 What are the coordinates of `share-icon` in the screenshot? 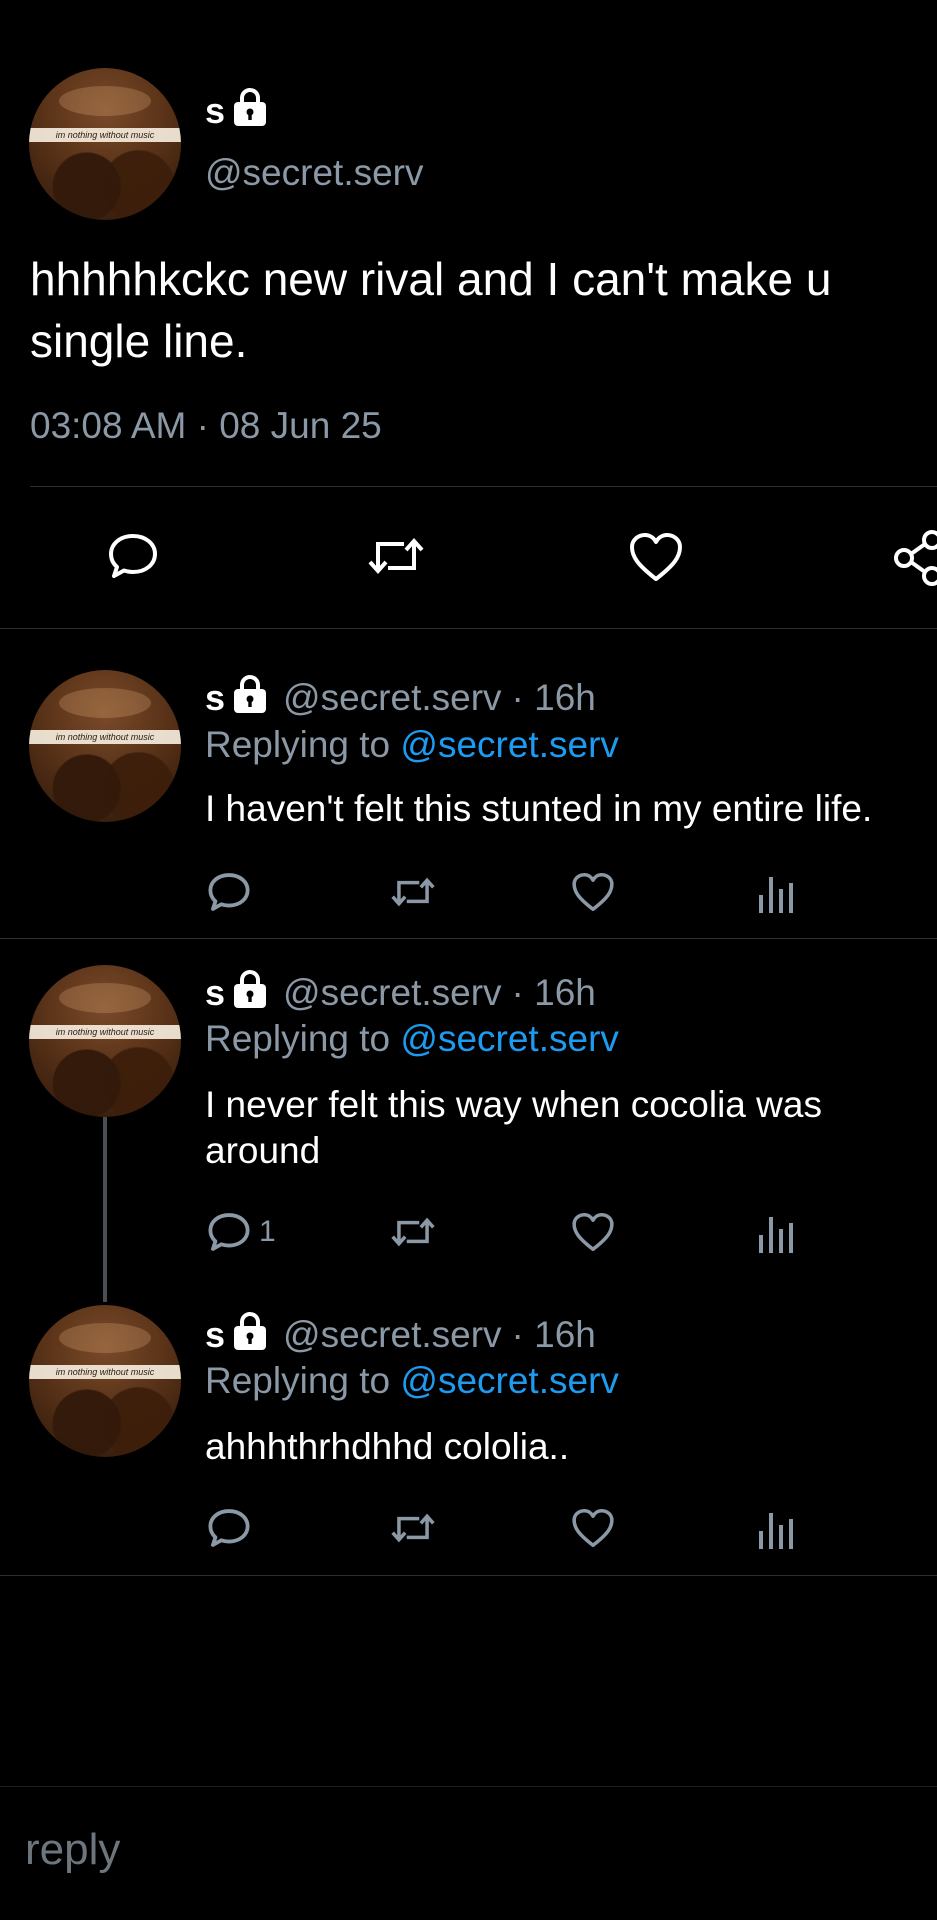 It's located at (915, 558).